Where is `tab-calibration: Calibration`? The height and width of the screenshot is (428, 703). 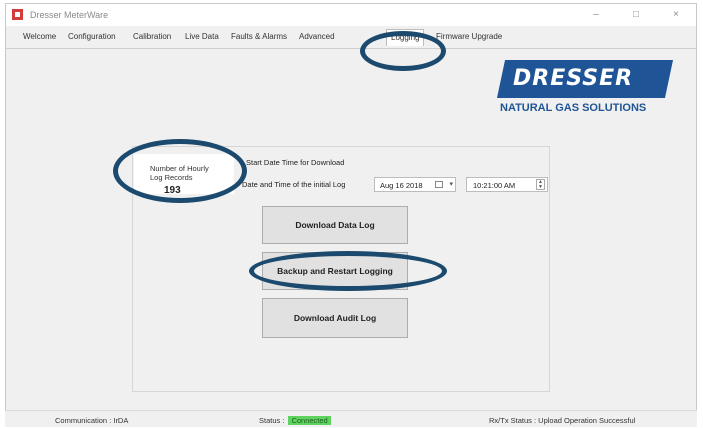
tab-calibration: Calibration is located at coordinates (152, 37).